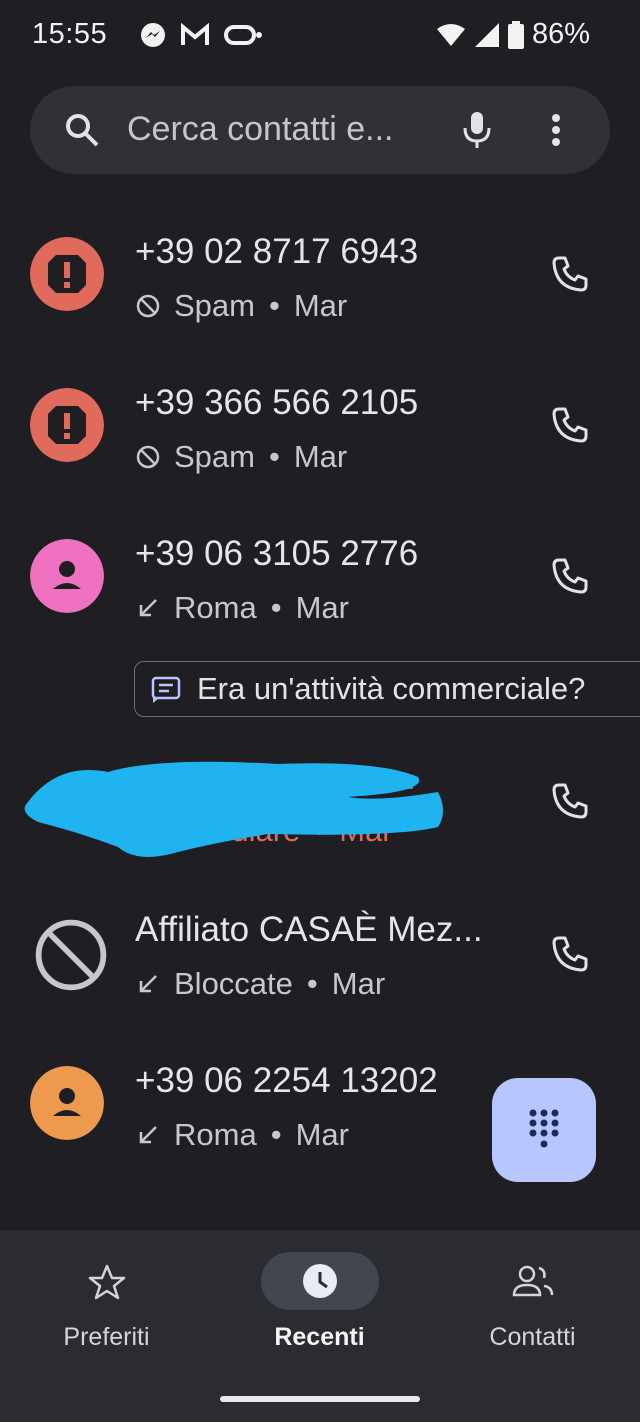 This screenshot has height=1422, width=640. Describe the element at coordinates (166, 689) in the screenshot. I see `business-feedback-icon` at that location.